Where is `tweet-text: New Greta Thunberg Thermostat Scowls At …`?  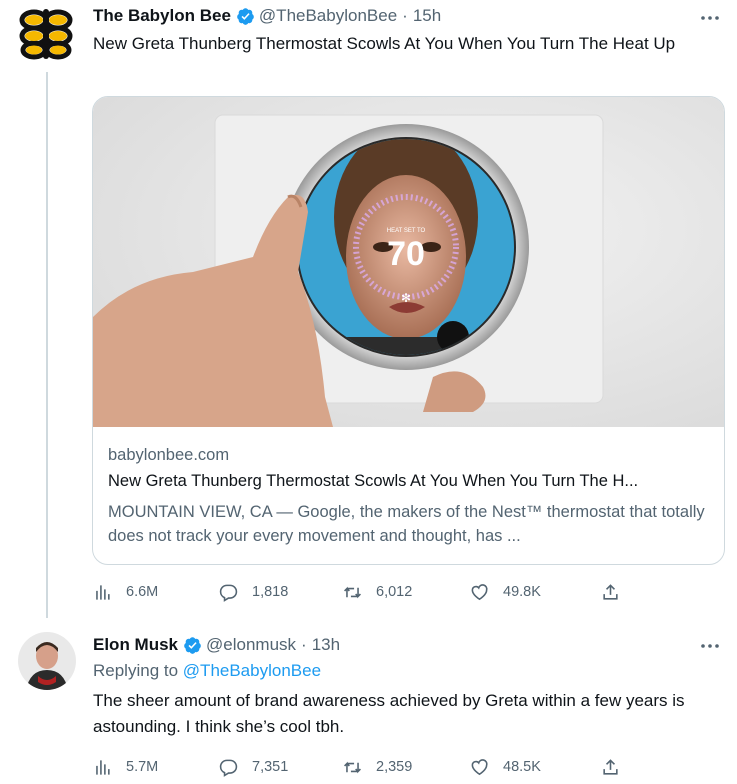
tweet-text: New Greta Thunberg Thermostat Scowls At … is located at coordinates (384, 43).